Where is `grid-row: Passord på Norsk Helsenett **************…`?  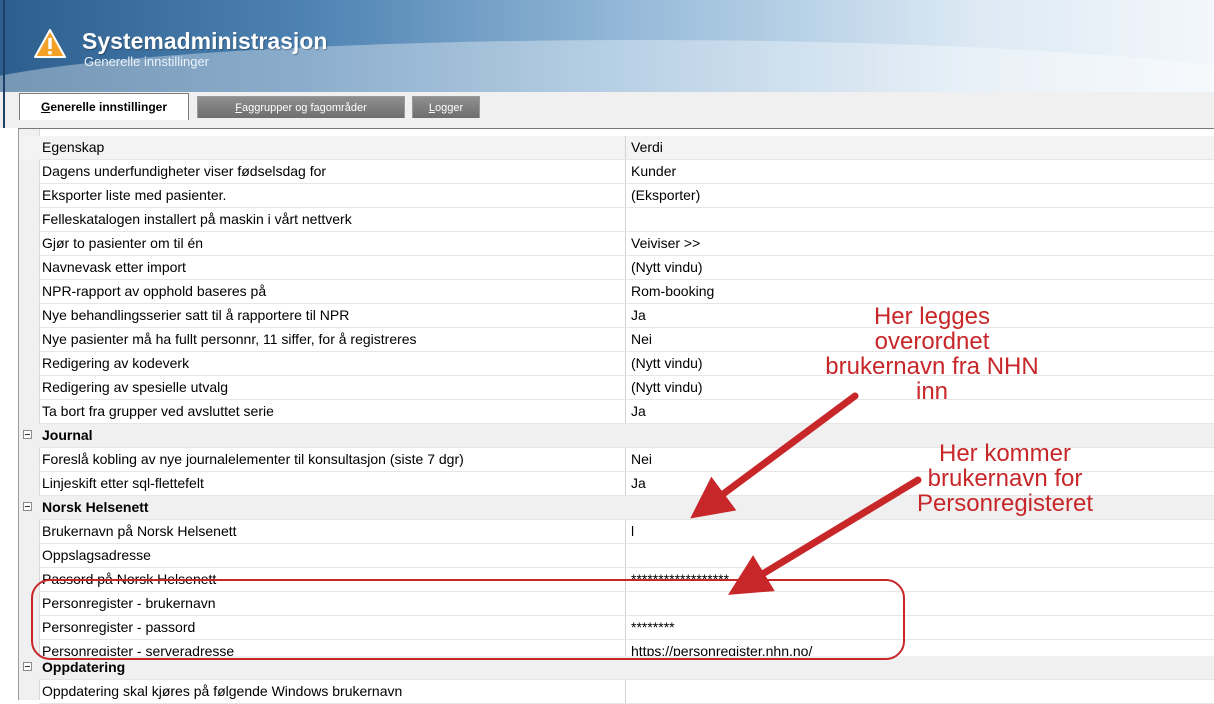 grid-row: Passord på Norsk Helsenett **************… is located at coordinates (616, 580).